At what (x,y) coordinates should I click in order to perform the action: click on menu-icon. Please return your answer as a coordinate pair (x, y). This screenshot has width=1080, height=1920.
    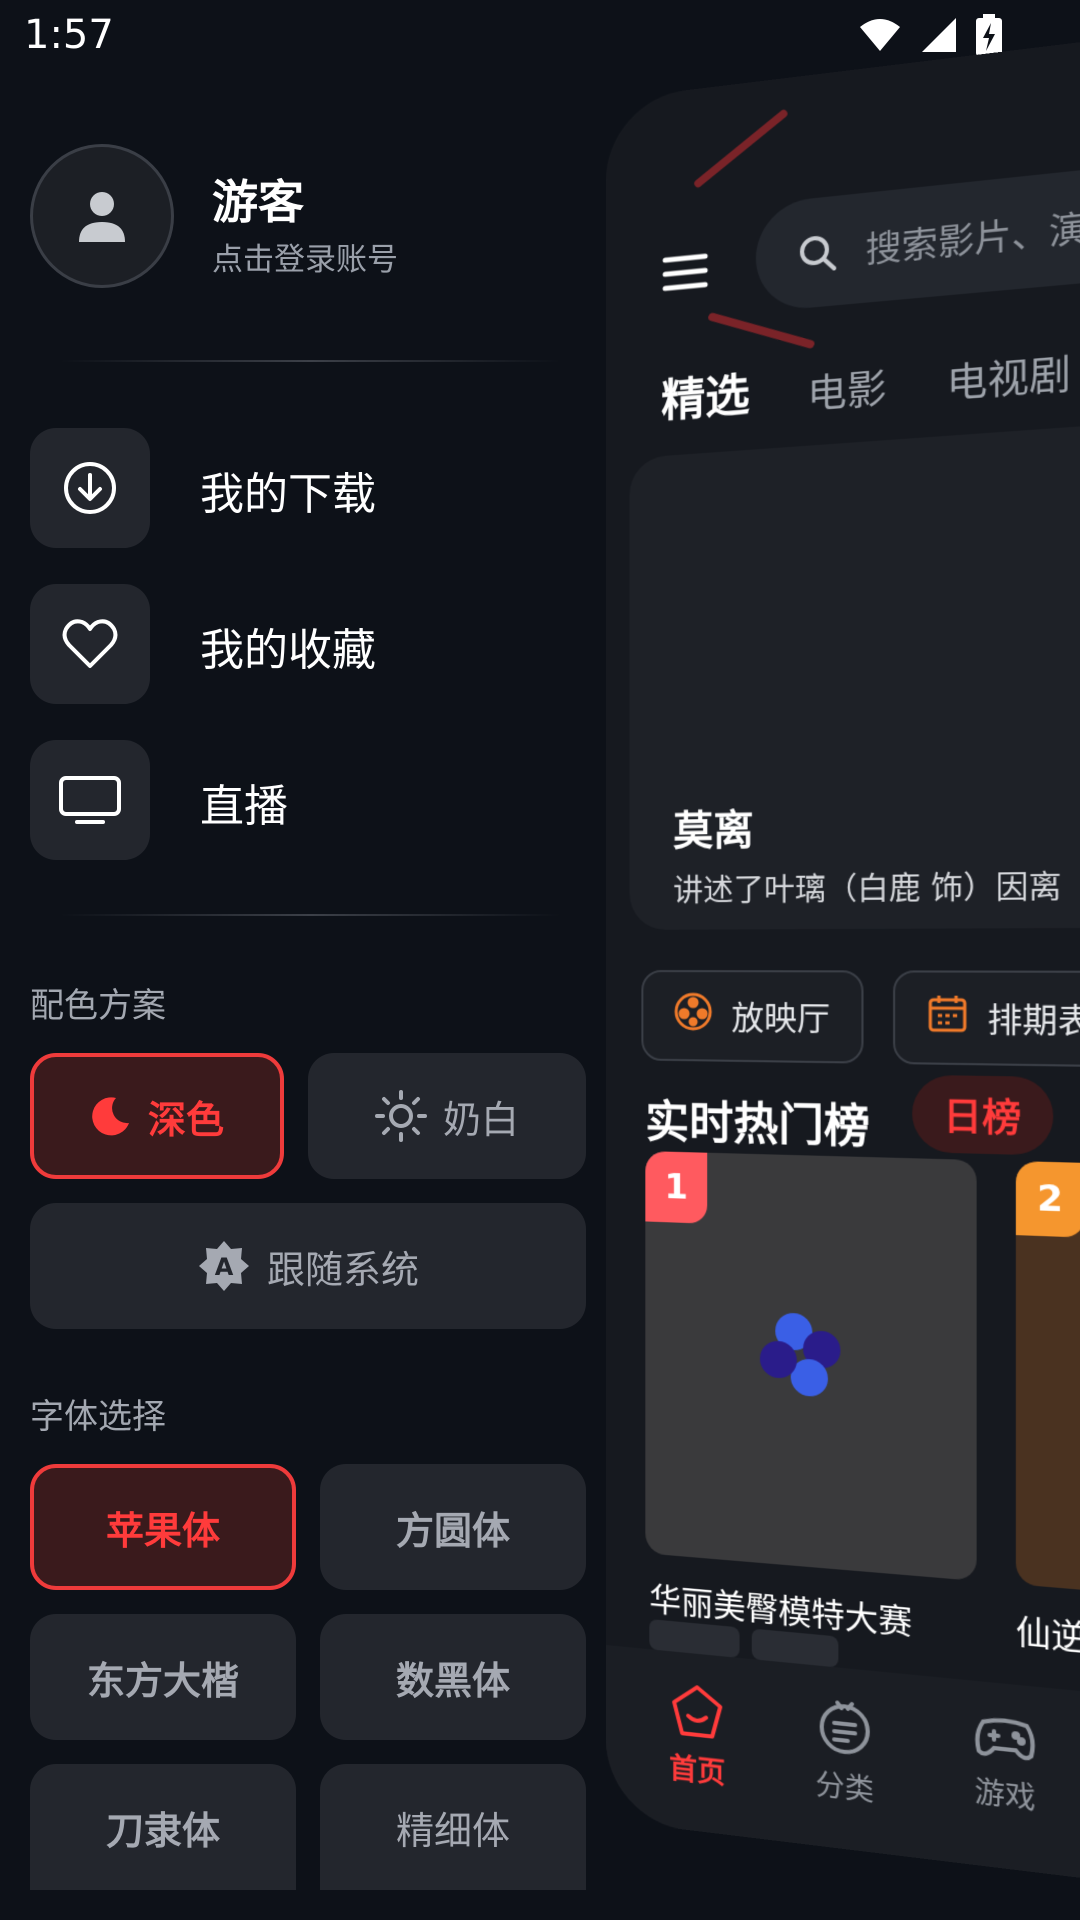
    Looking at the image, I should click on (685, 274).